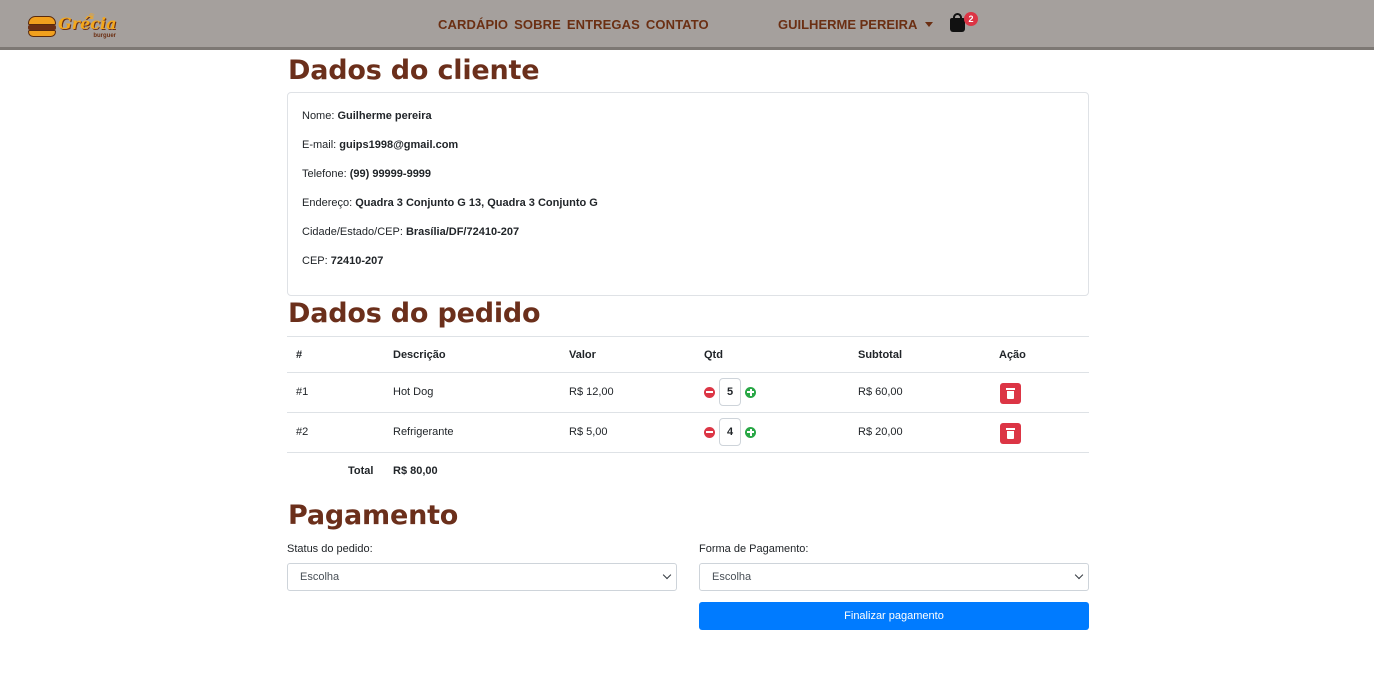 This screenshot has height=683, width=1374. I want to click on client-cep: CEP: 72410-207, so click(343, 261).